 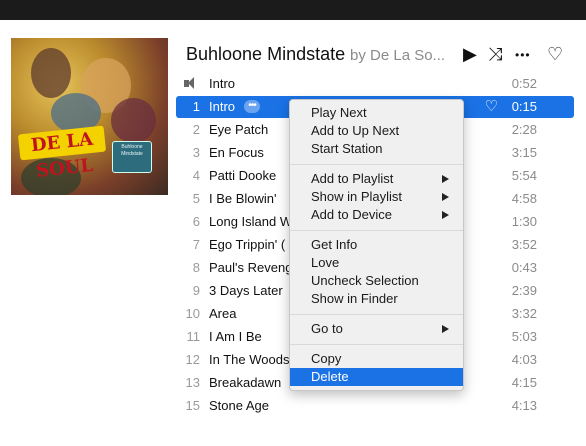 What do you see at coordinates (524, 129) in the screenshot?
I see `track-duration: 2:28` at bounding box center [524, 129].